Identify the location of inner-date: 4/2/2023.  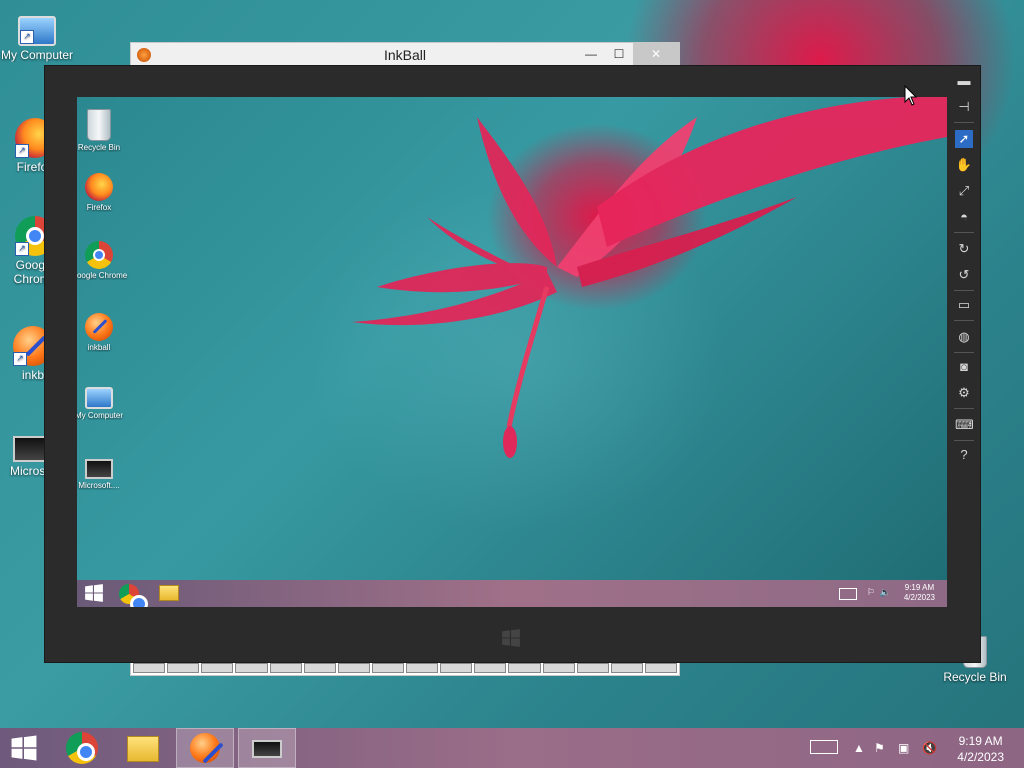
(919, 597).